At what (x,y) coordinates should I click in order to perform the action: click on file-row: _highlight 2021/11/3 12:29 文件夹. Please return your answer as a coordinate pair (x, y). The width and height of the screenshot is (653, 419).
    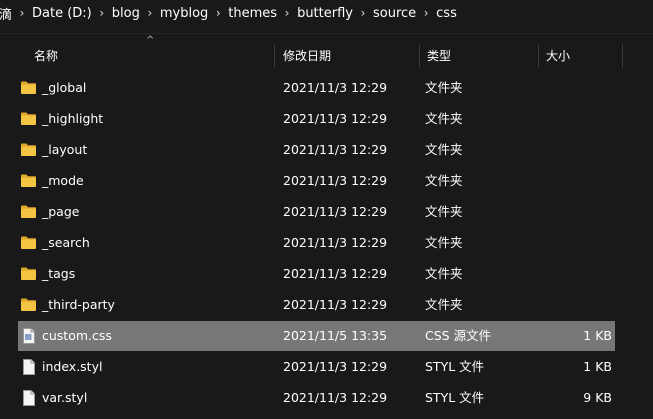
    Looking at the image, I should click on (316, 119).